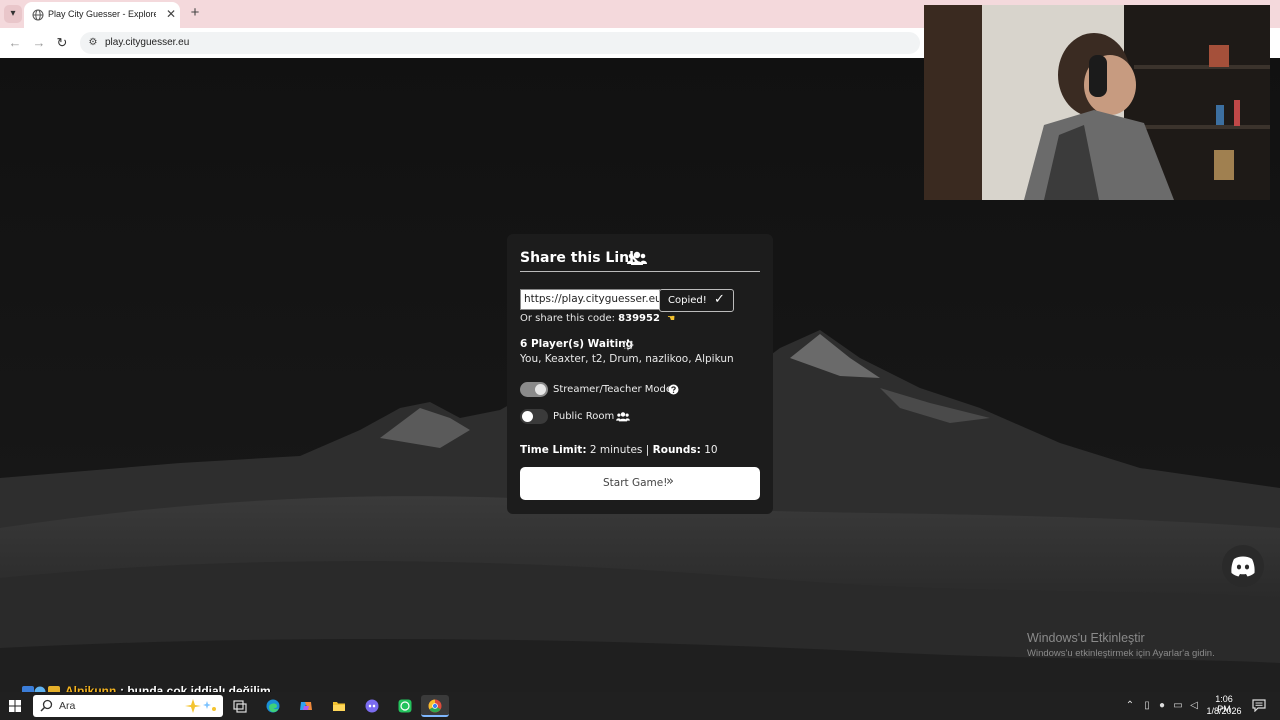 This screenshot has height=720, width=1280. I want to click on copy-button-label: Copied!, so click(687, 300).